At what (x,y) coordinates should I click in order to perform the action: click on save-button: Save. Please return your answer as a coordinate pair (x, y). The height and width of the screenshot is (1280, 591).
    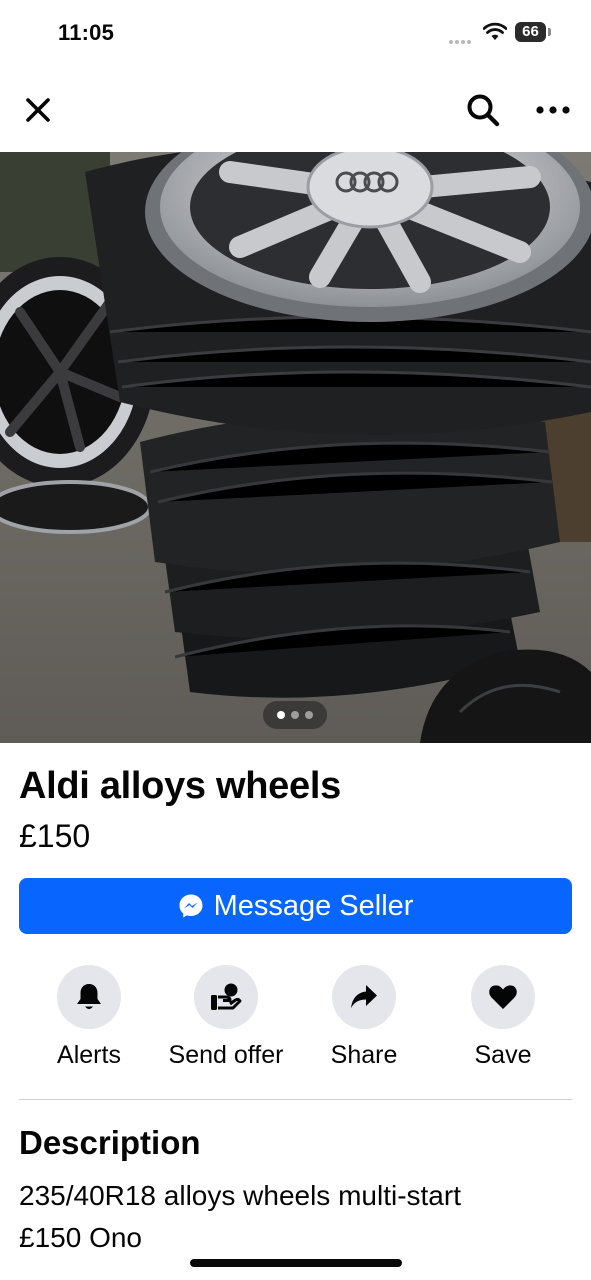
    Looking at the image, I should click on (503, 1017).